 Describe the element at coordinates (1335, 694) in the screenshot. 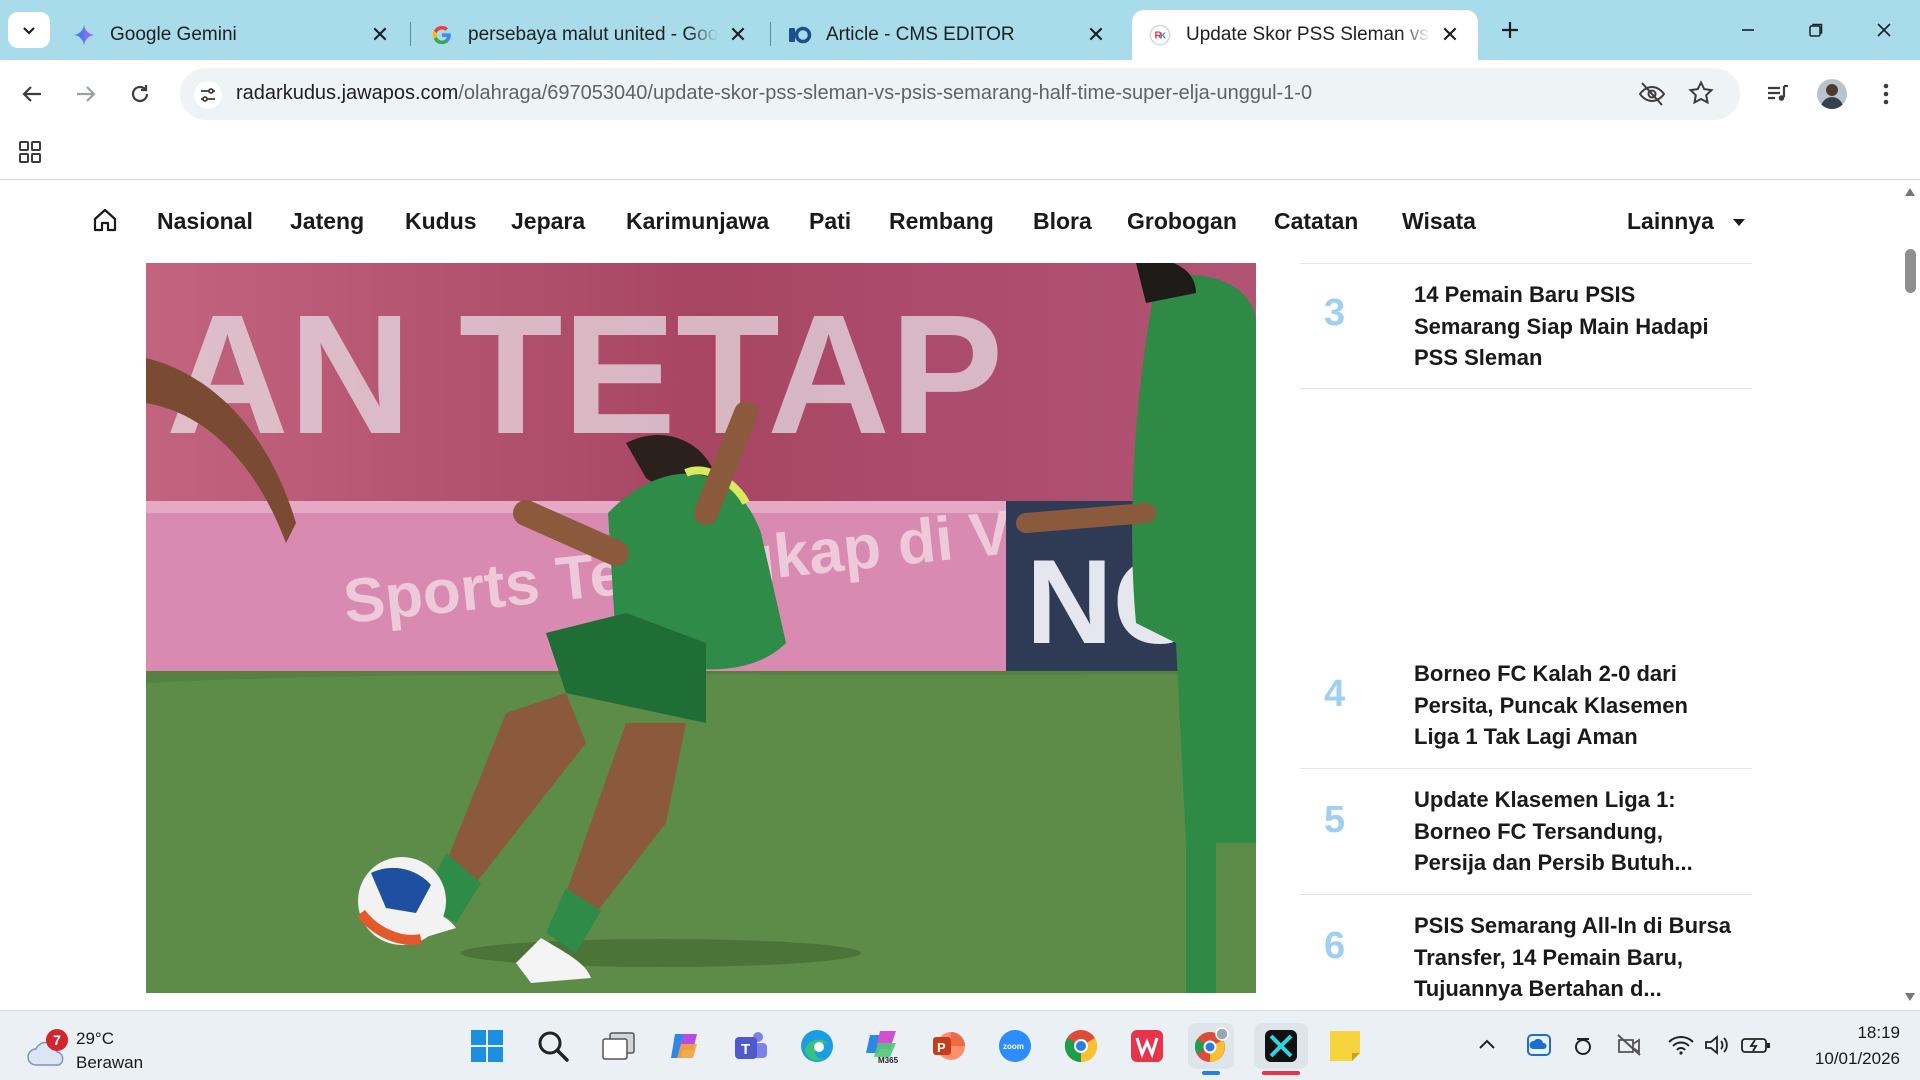

I see `rank-number: 4` at that location.